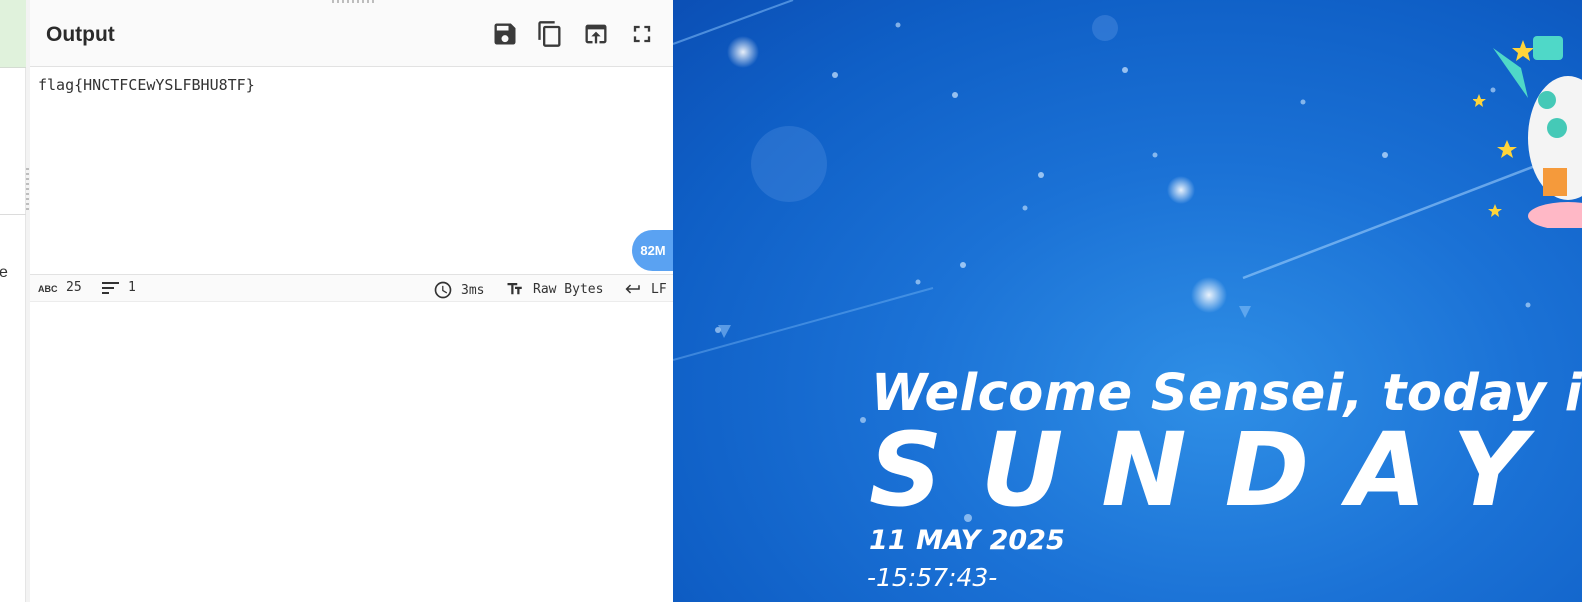 This screenshot has height=602, width=1582. Describe the element at coordinates (645, 289) in the screenshot. I see `eol-stat: LF` at that location.